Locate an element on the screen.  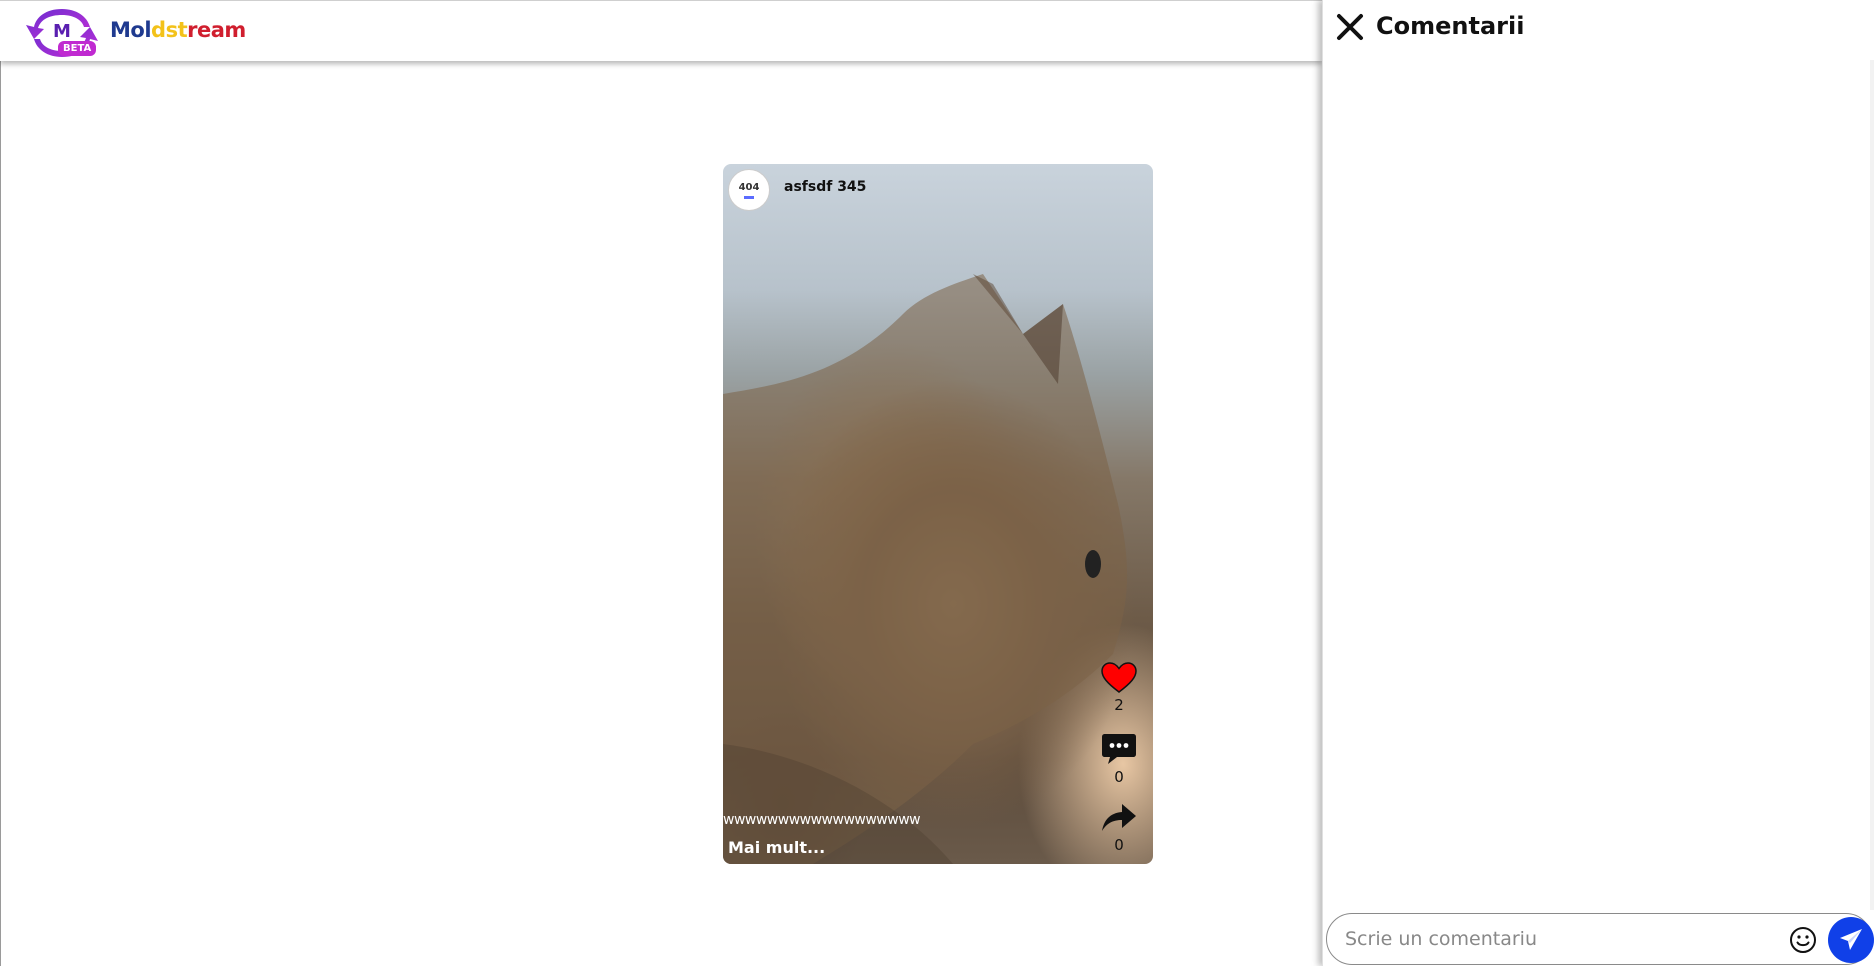
comment-form is located at coordinates (1600, 939).